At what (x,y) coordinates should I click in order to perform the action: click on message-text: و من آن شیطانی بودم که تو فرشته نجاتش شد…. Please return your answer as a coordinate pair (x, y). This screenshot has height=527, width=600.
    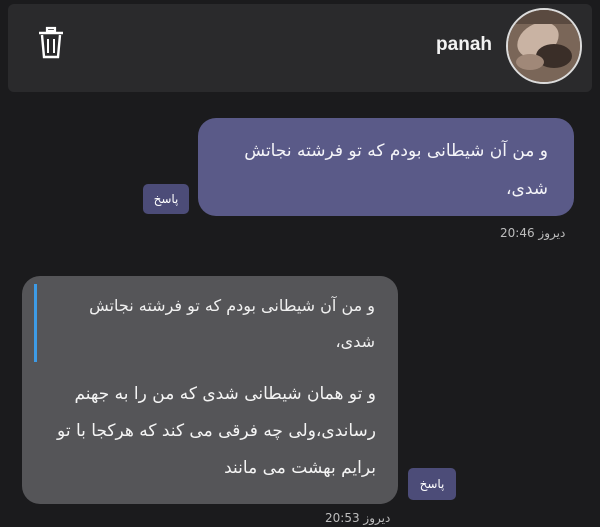
    Looking at the image, I should click on (396, 170).